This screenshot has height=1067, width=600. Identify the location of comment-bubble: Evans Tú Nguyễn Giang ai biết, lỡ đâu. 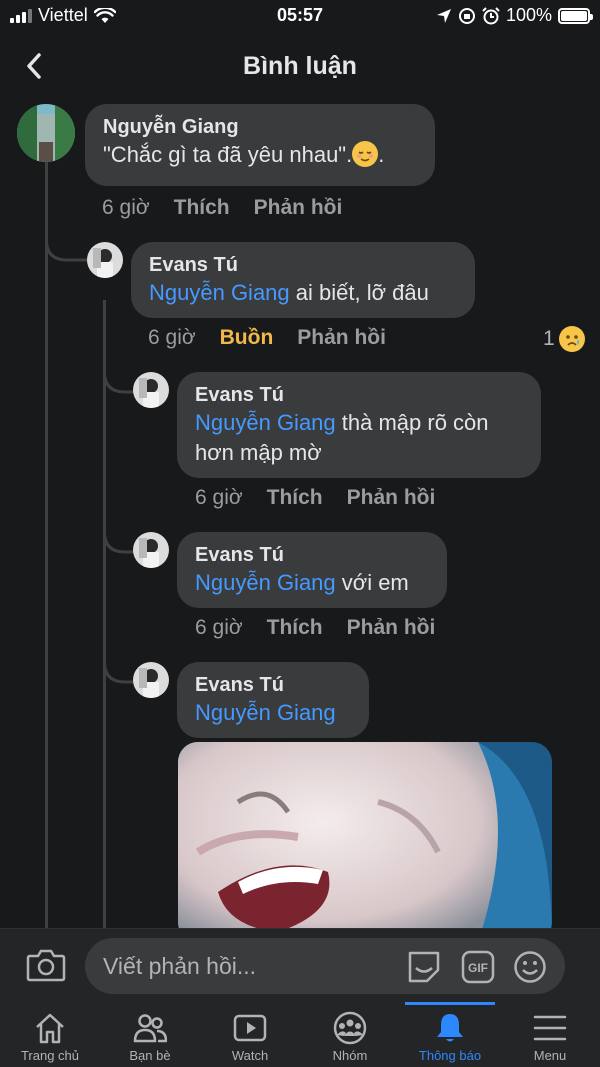
(303, 280).